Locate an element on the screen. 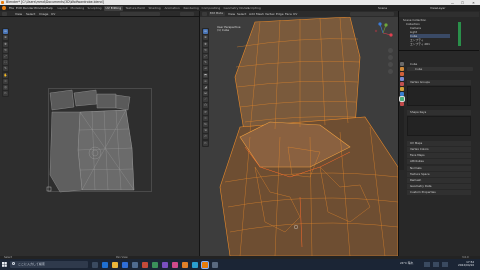  clock: 17:52 2022/04/10 is located at coordinates (466, 264).